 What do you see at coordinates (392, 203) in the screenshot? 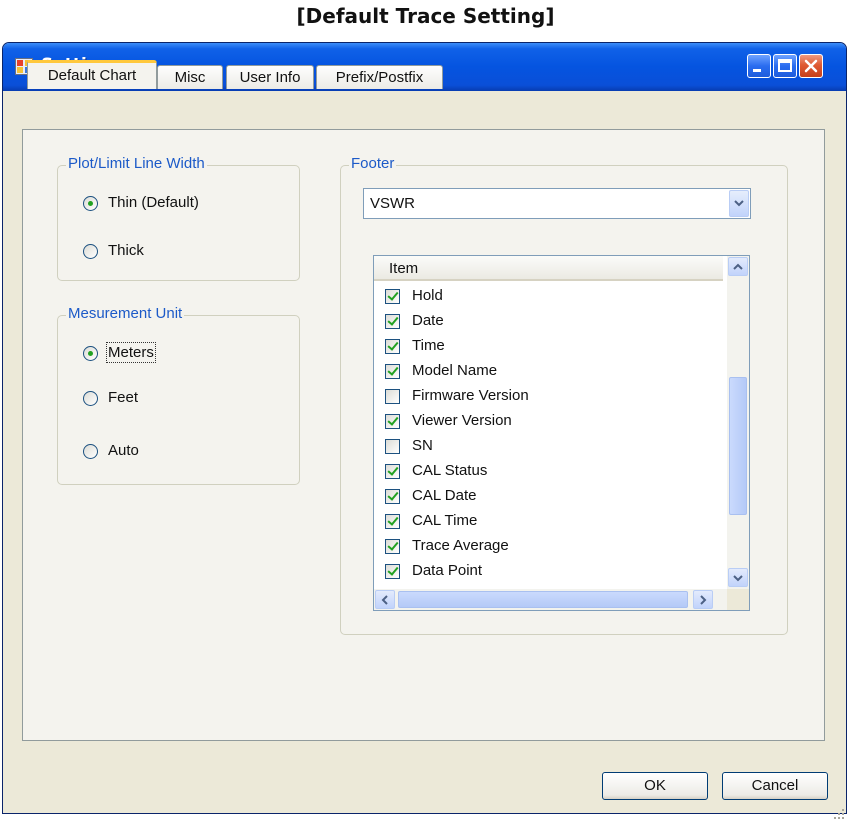
I see `footer-select-value: VSWR` at bounding box center [392, 203].